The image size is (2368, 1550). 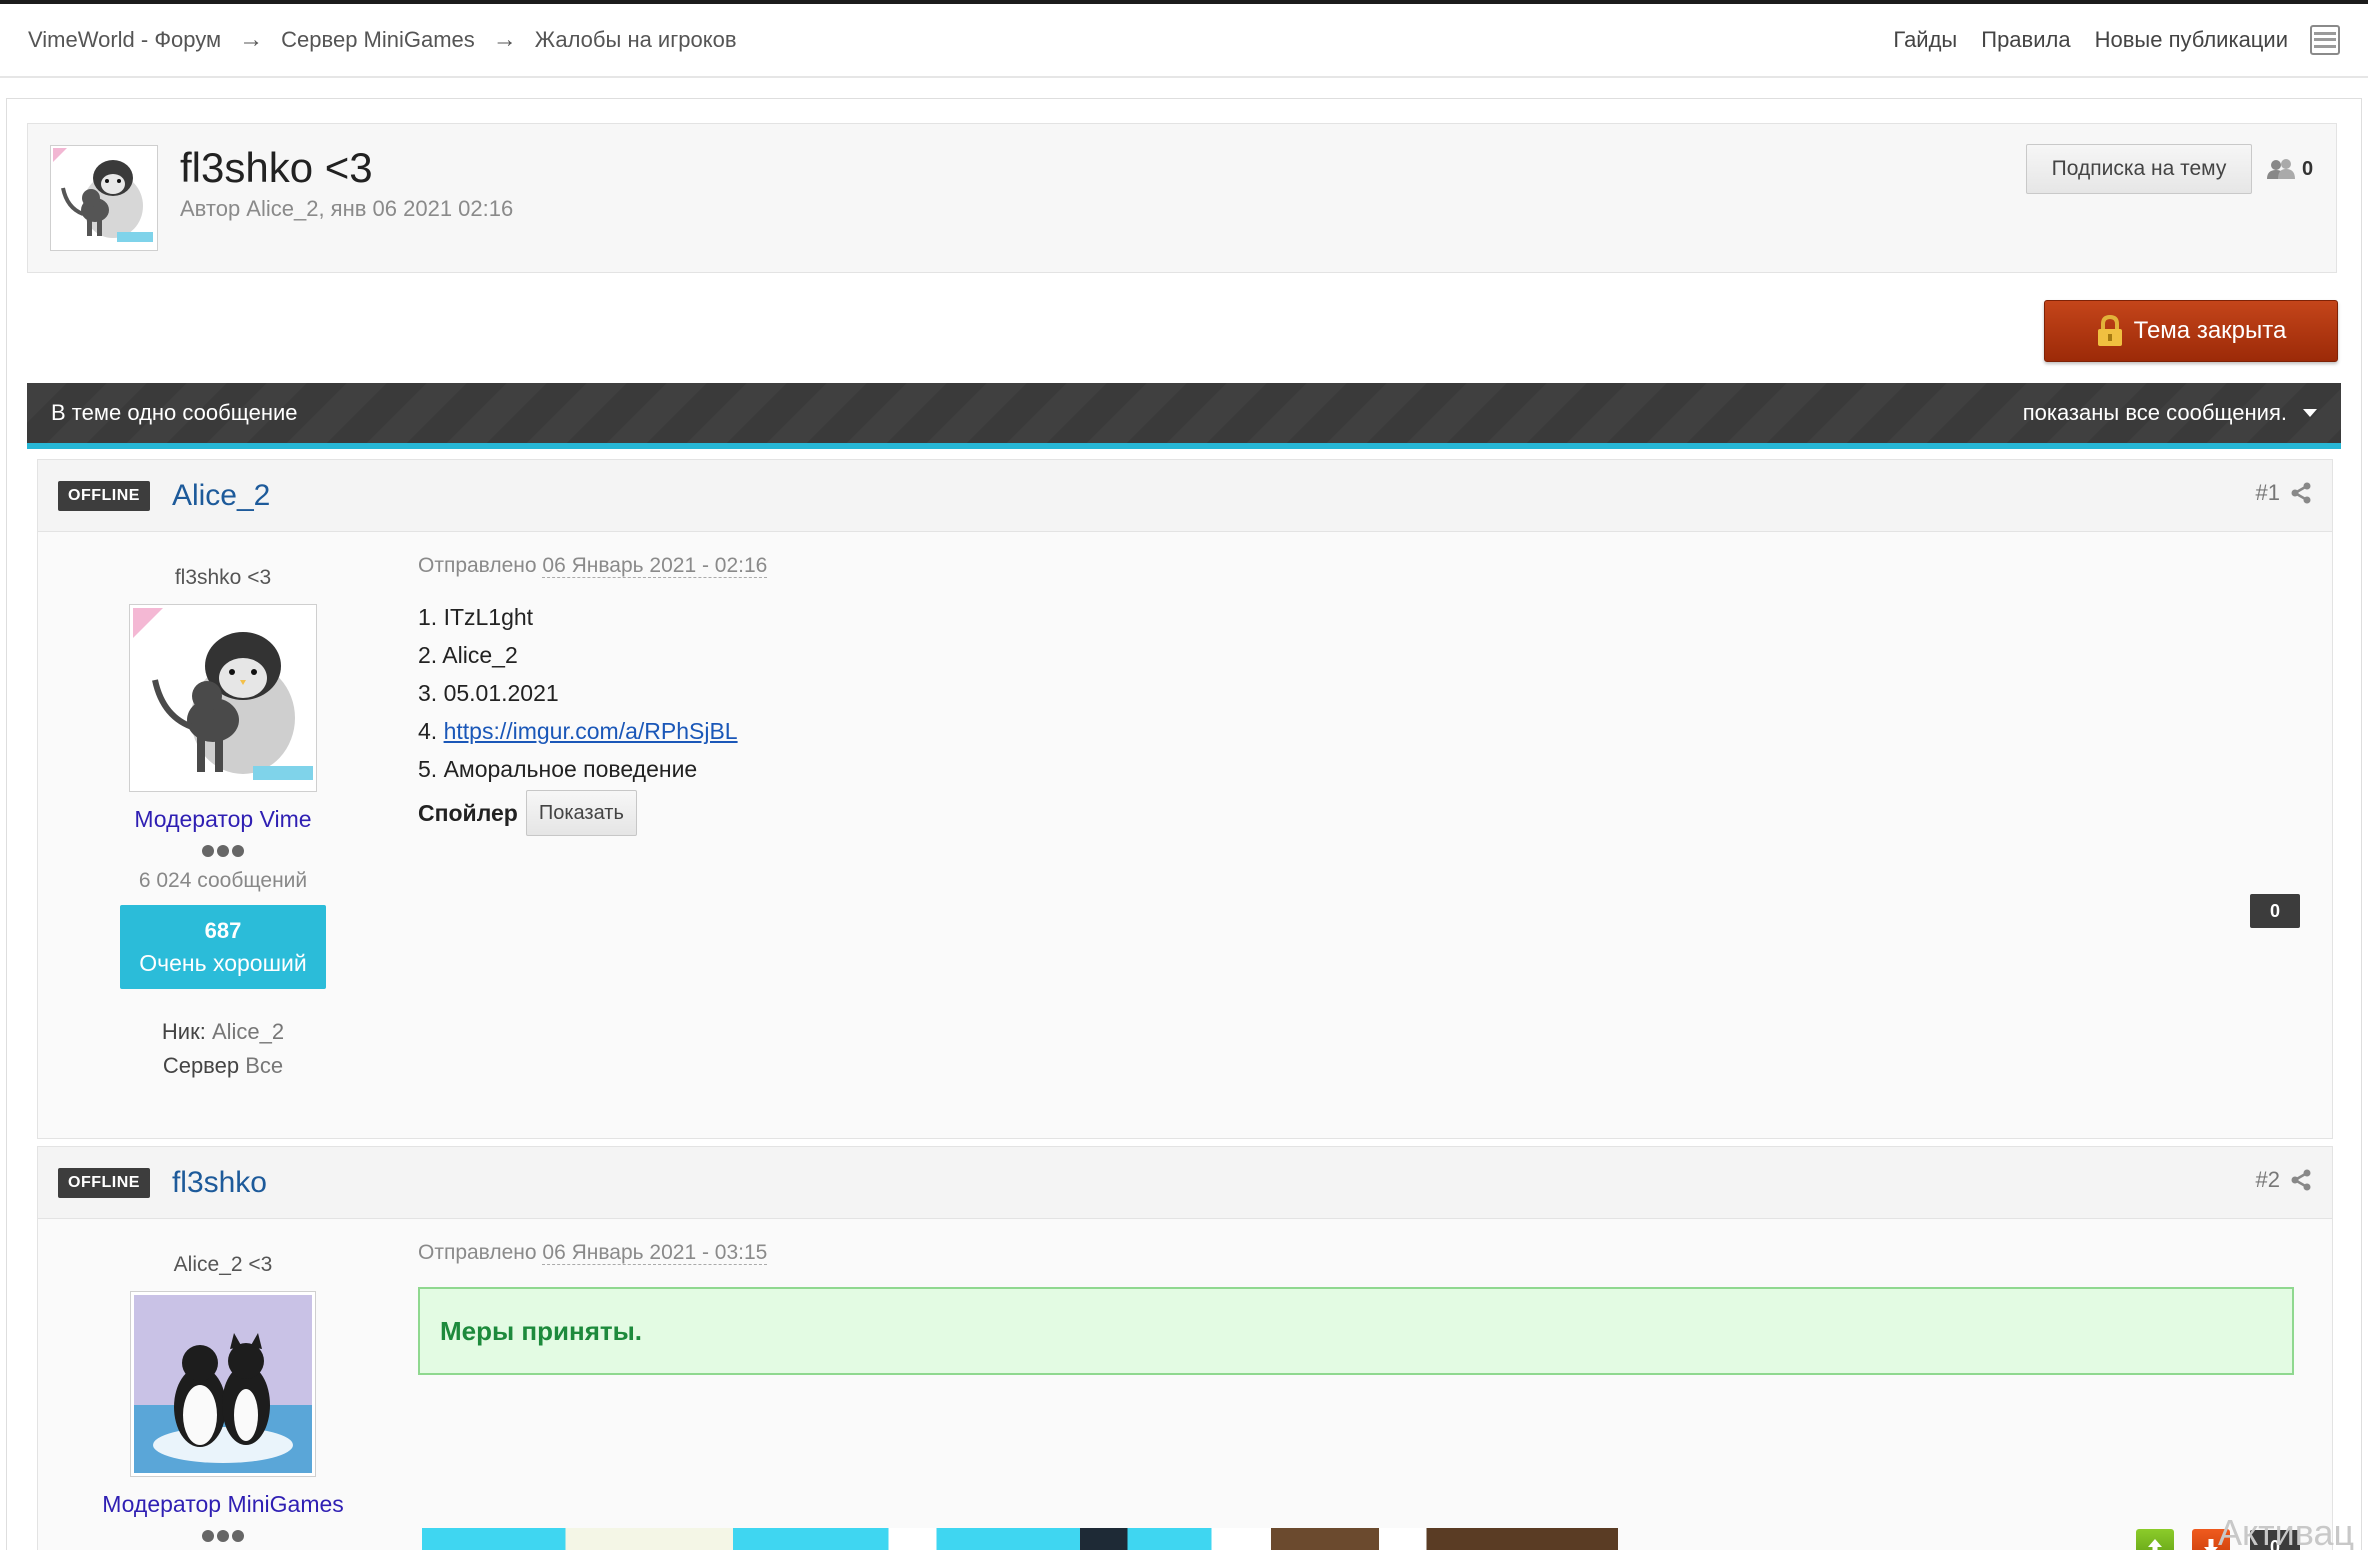 I want to click on post-date: Отправлено 06 Январь 2021 - 03:15, so click(x=1363, y=1253).